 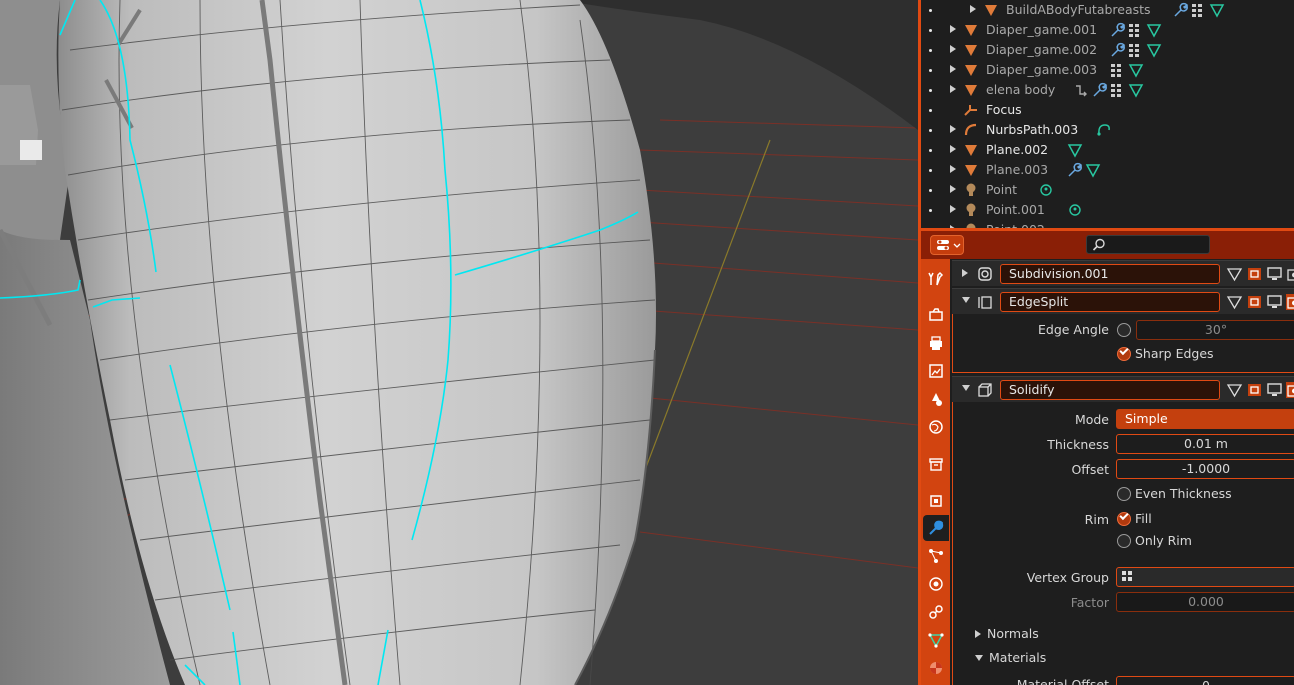 I want to click on outliner-row: Diaper_game.002, so click(x=1107, y=50).